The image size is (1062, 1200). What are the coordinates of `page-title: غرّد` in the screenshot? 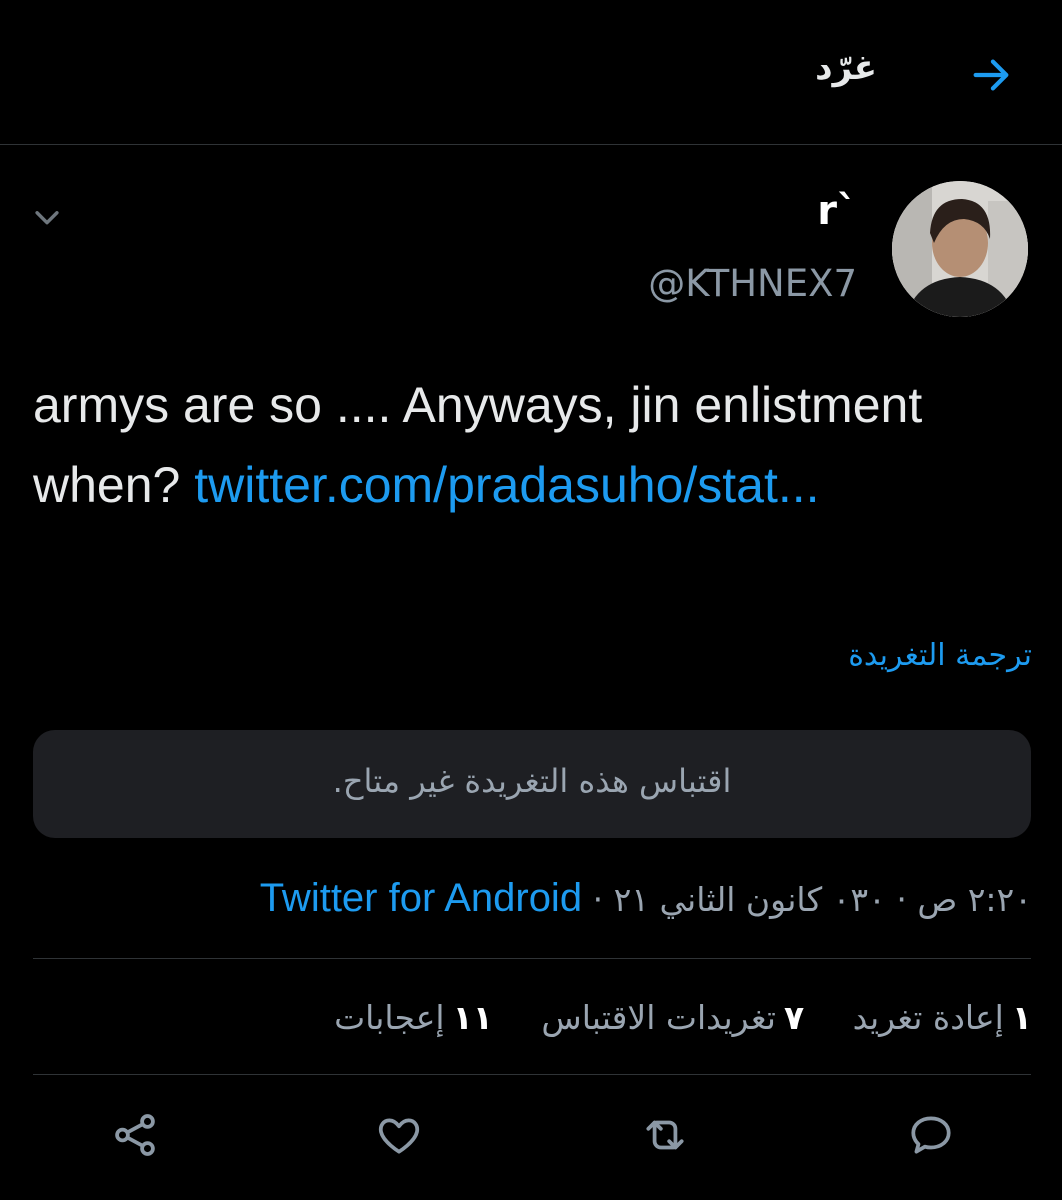 It's located at (846, 68).